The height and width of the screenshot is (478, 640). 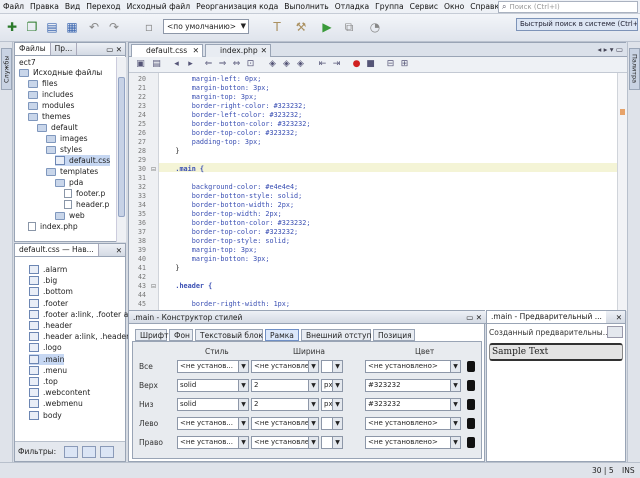 I want to click on tree-item: Исходные файлы, so click(x=60, y=72).